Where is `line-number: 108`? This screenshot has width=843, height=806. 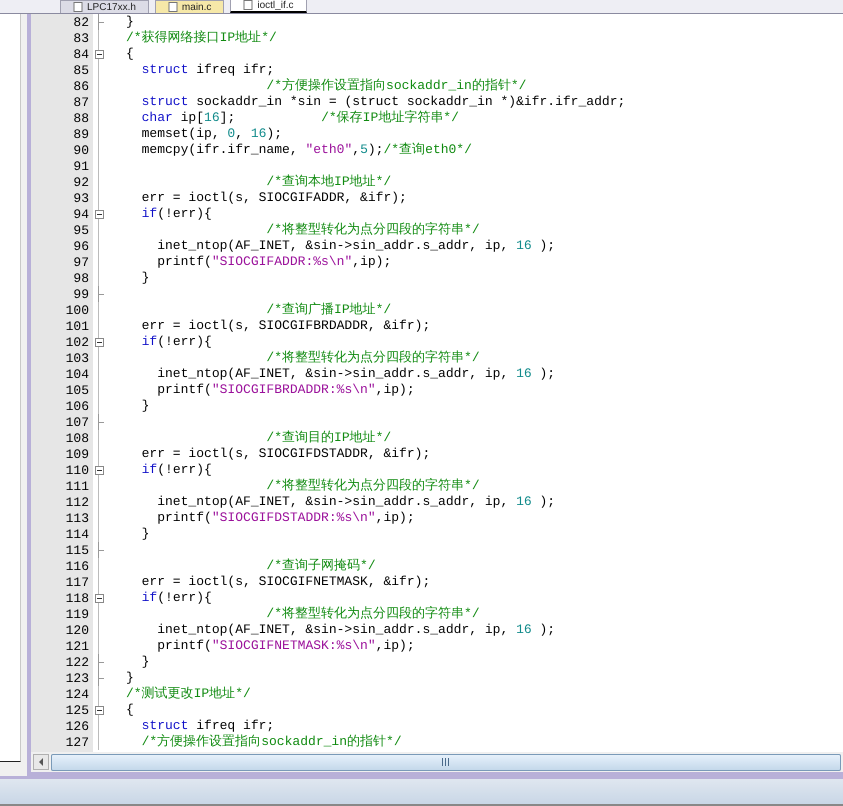
line-number: 108 is located at coordinates (77, 438).